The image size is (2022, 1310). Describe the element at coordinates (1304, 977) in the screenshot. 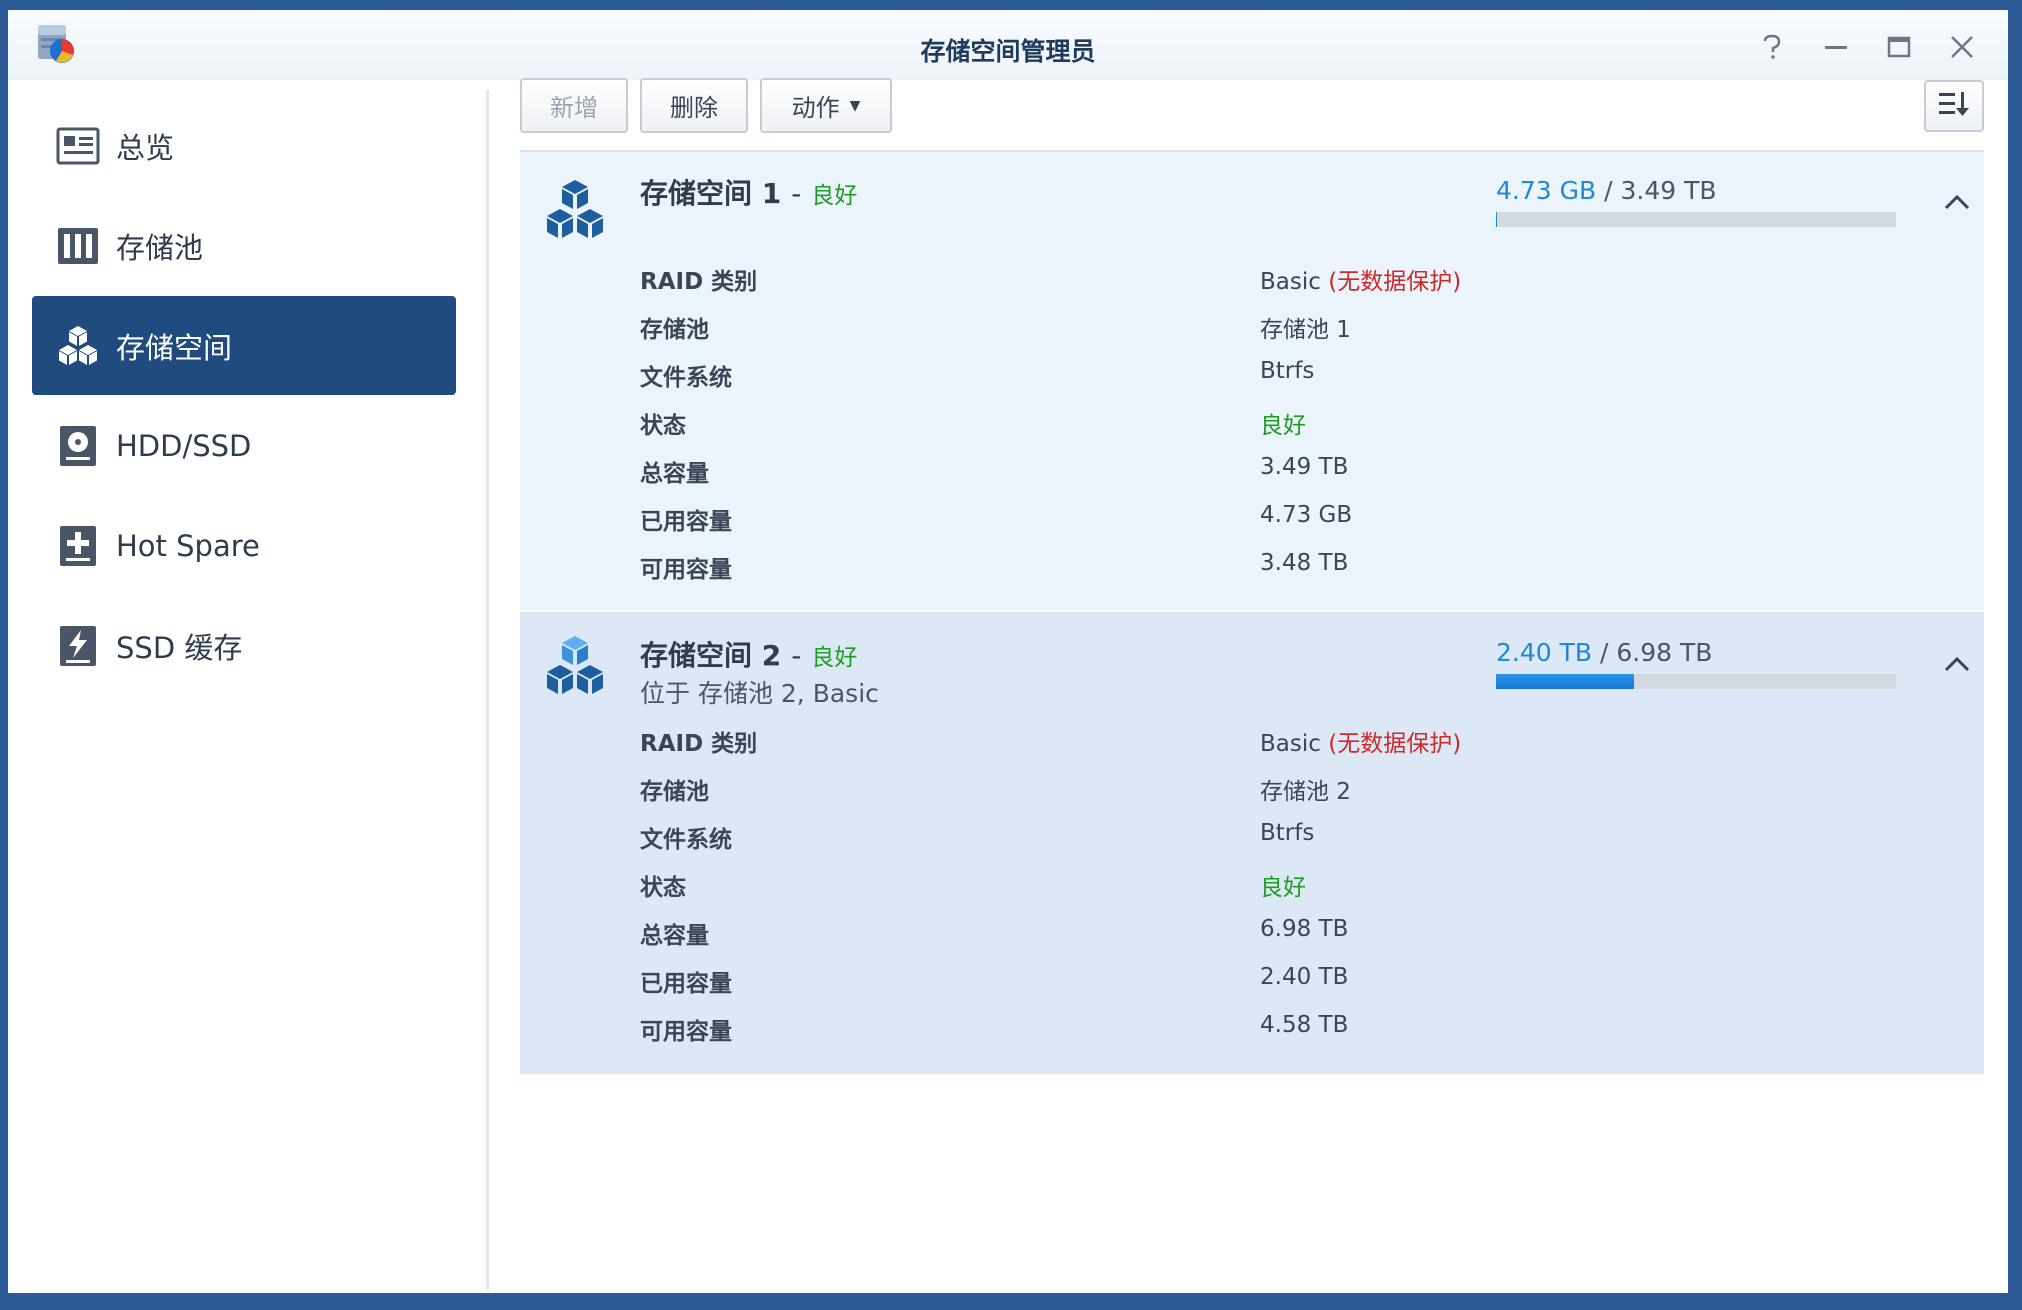

I see `used-capacity-value: 2.40 TB` at that location.